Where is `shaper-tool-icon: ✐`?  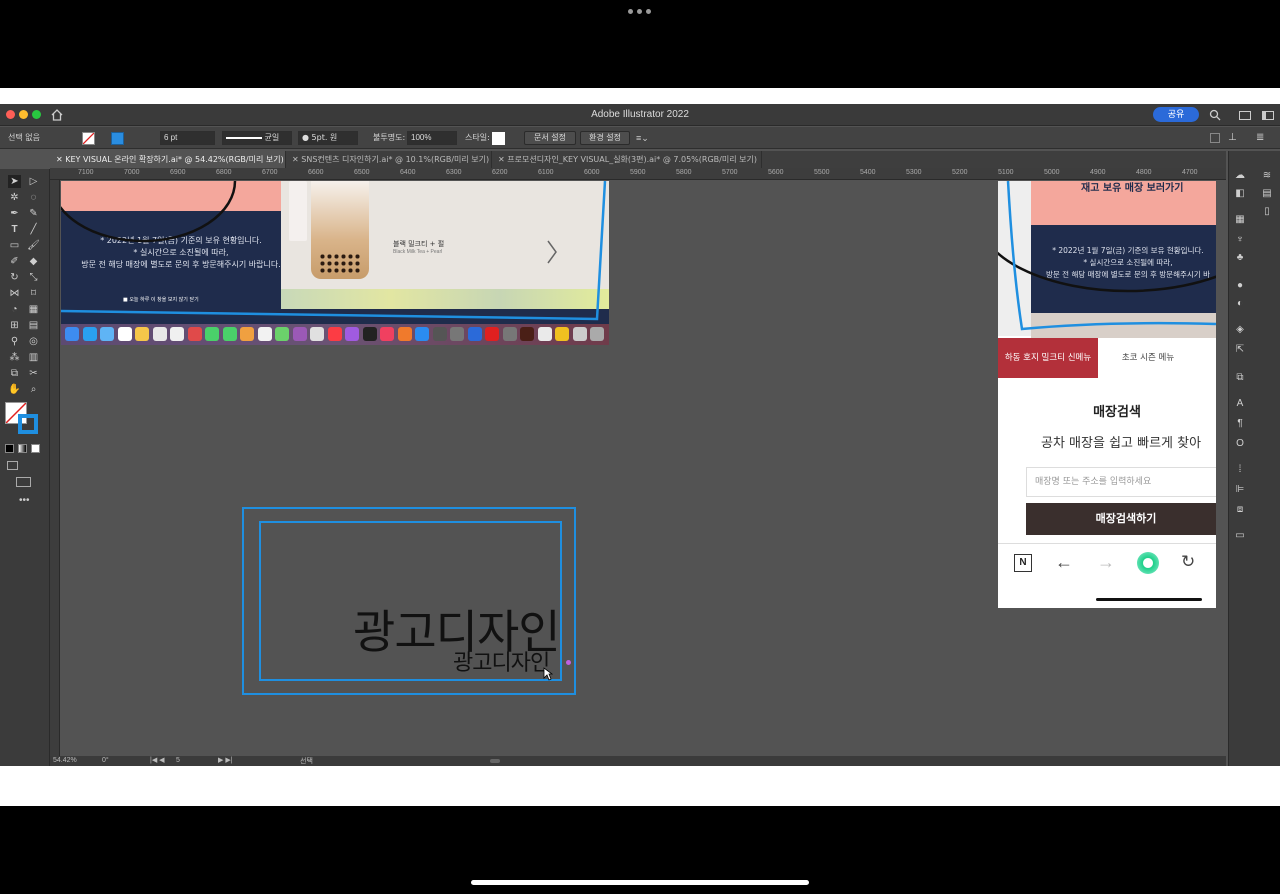 shaper-tool-icon: ✐ is located at coordinates (14, 261).